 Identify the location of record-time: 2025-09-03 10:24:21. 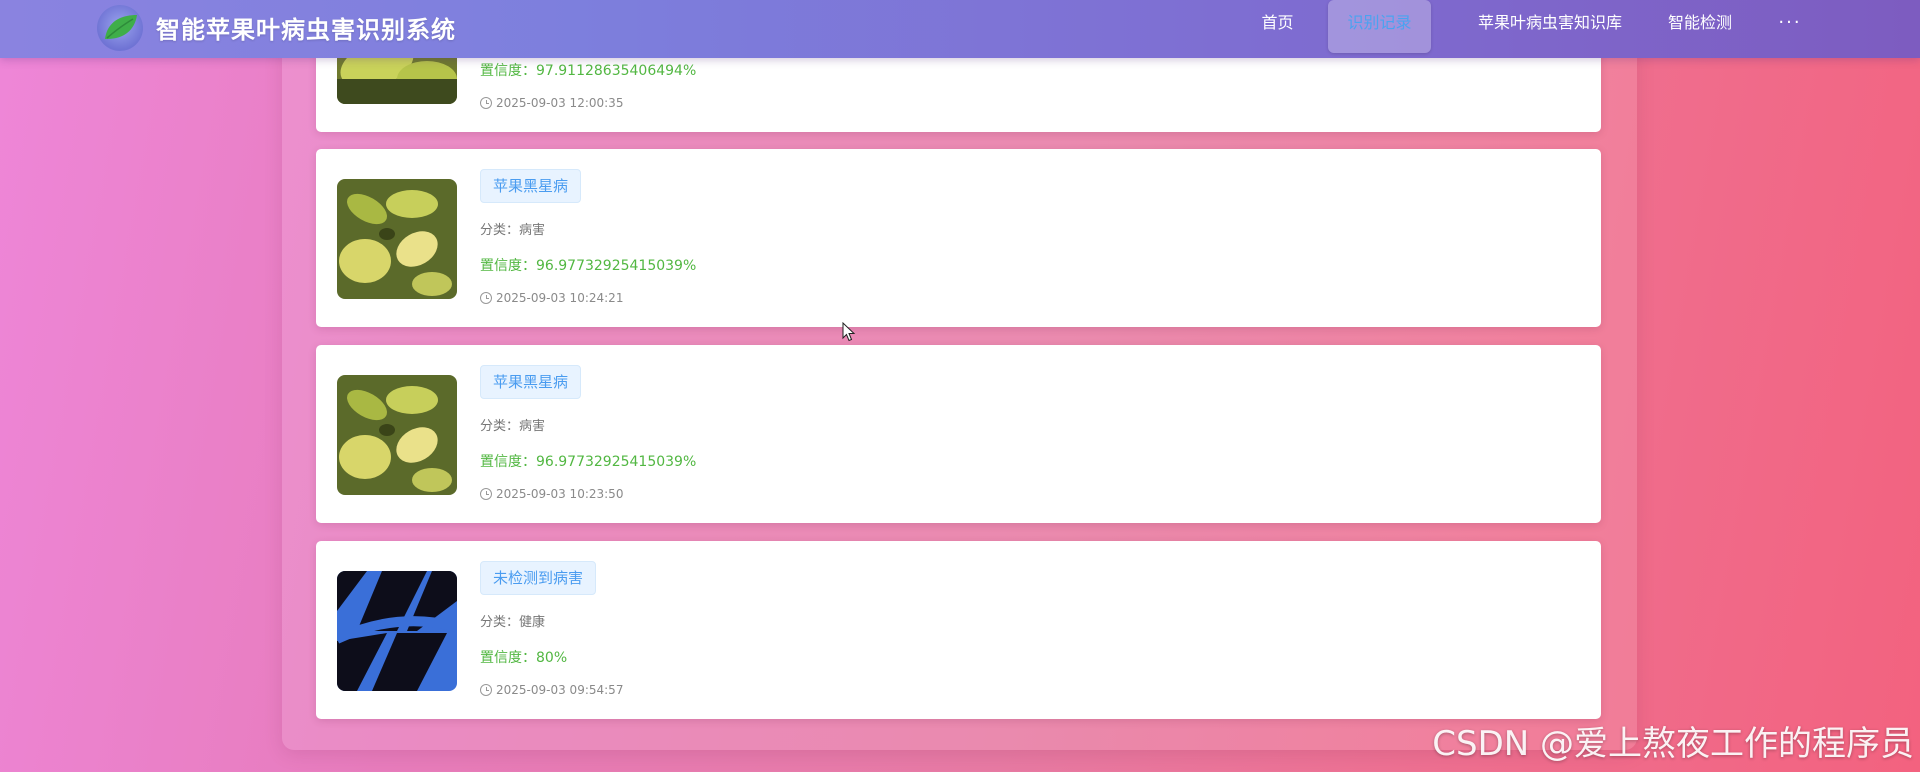
(551, 298).